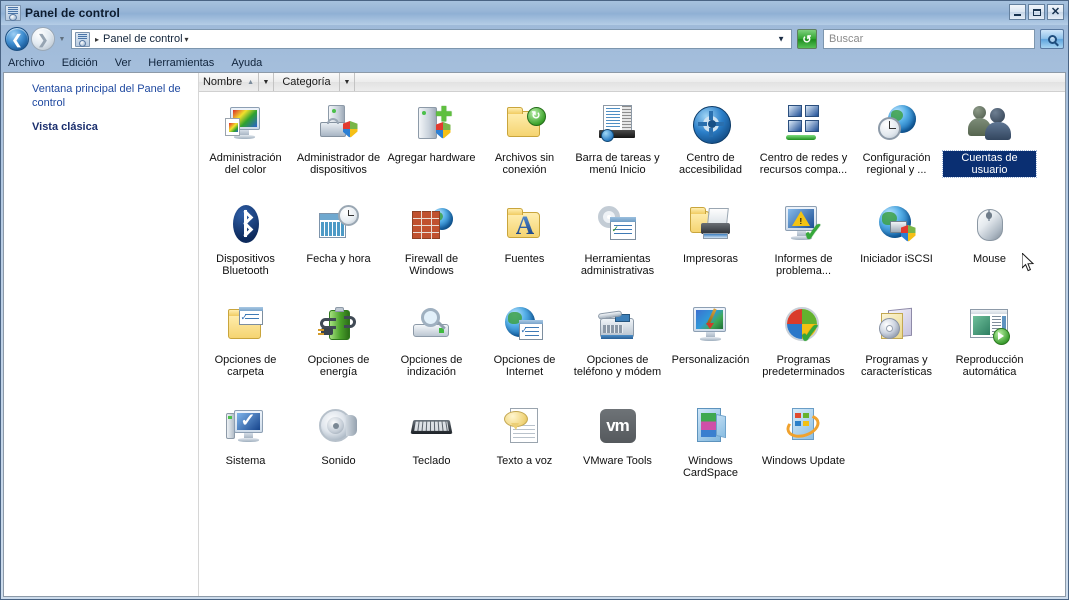 This screenshot has height=600, width=1069. Describe the element at coordinates (617, 440) in the screenshot. I see `item-vmware-tools: vm VMware Tools` at that location.